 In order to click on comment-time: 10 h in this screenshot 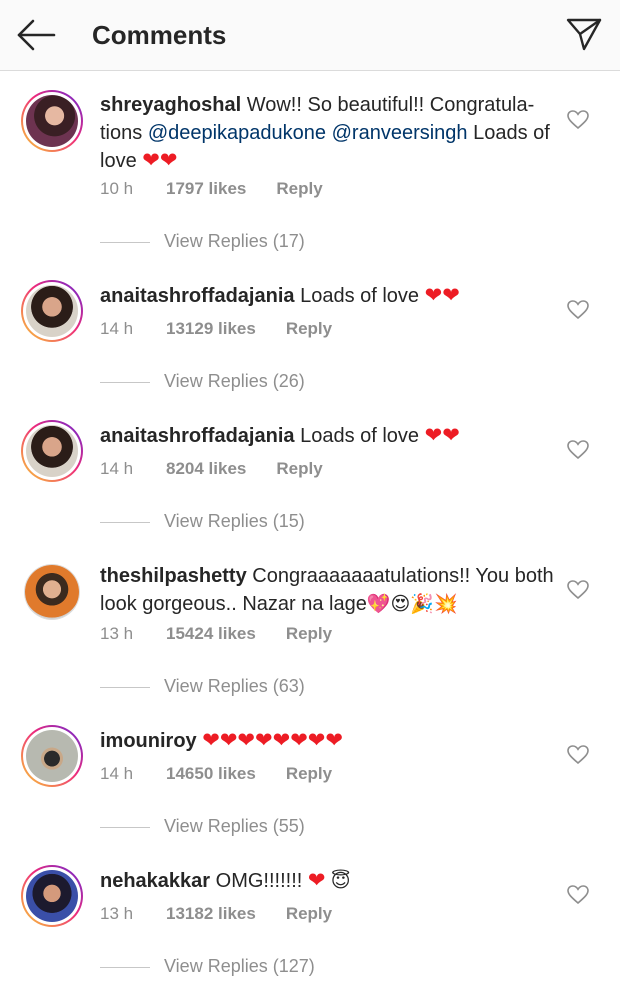, I will do `click(117, 188)`.